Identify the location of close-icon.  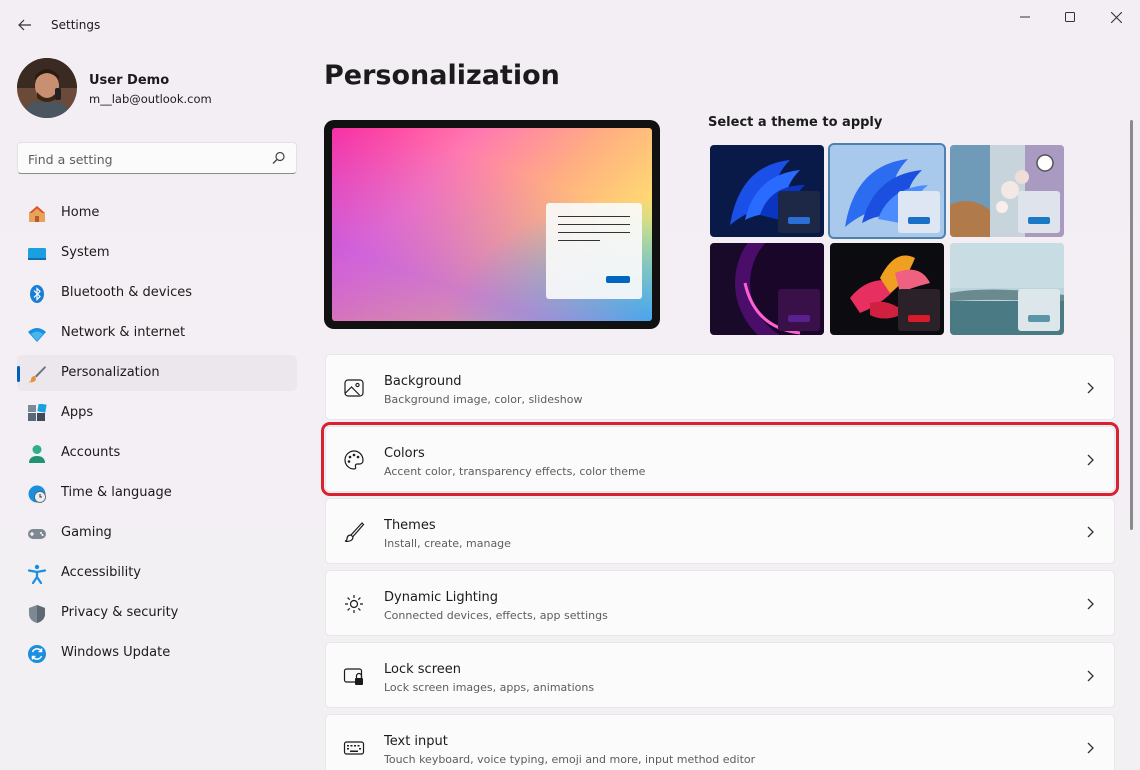
(1116, 17).